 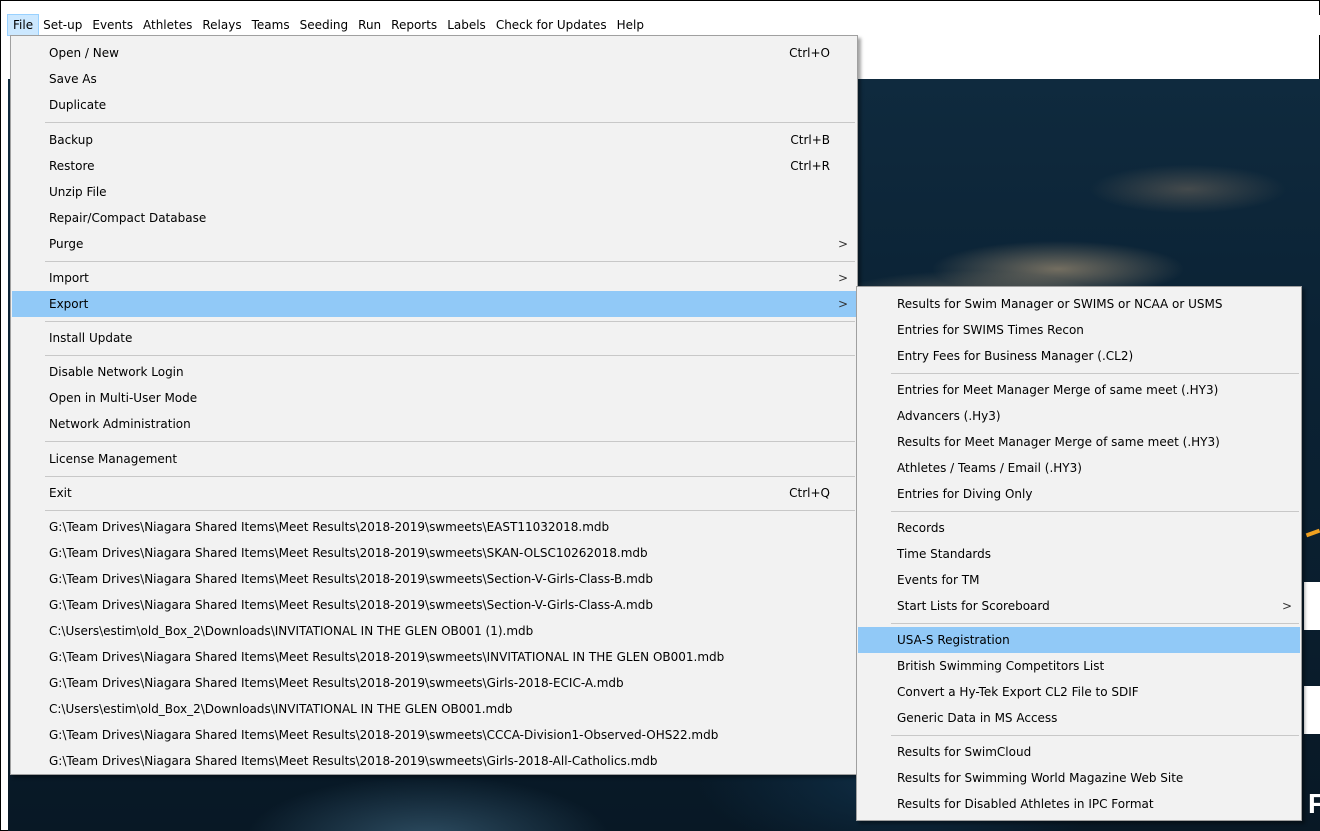 I want to click on export-item-entry-fees: Entry Fees for Business Manager (.CL2), so click(x=1079, y=356).